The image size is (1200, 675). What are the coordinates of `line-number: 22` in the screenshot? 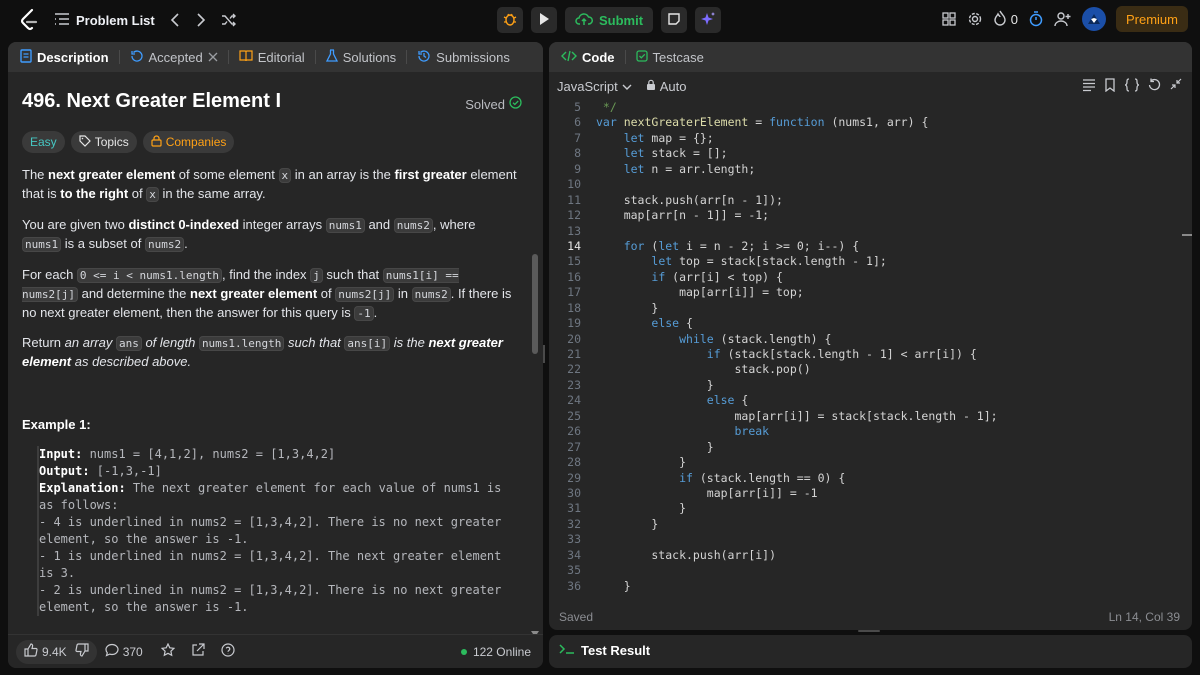 It's located at (574, 369).